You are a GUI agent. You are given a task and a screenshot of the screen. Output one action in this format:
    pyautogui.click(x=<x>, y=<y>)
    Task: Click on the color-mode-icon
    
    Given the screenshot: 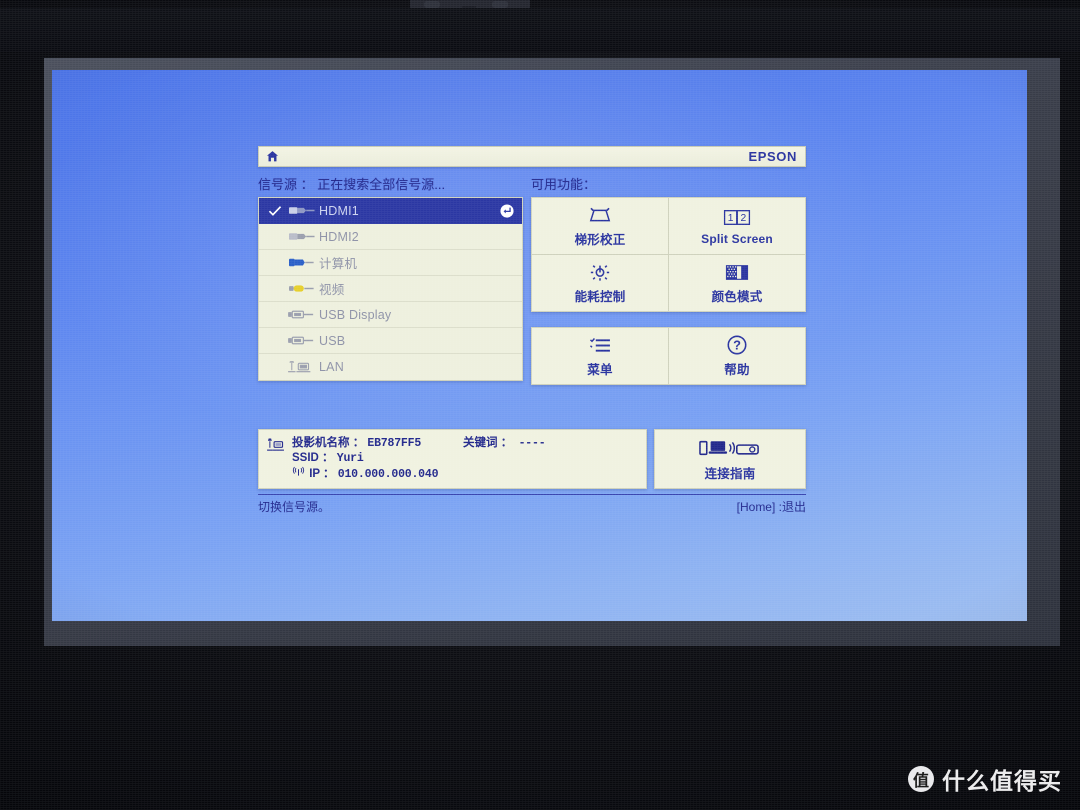 What is the action you would take?
    pyautogui.click(x=737, y=272)
    